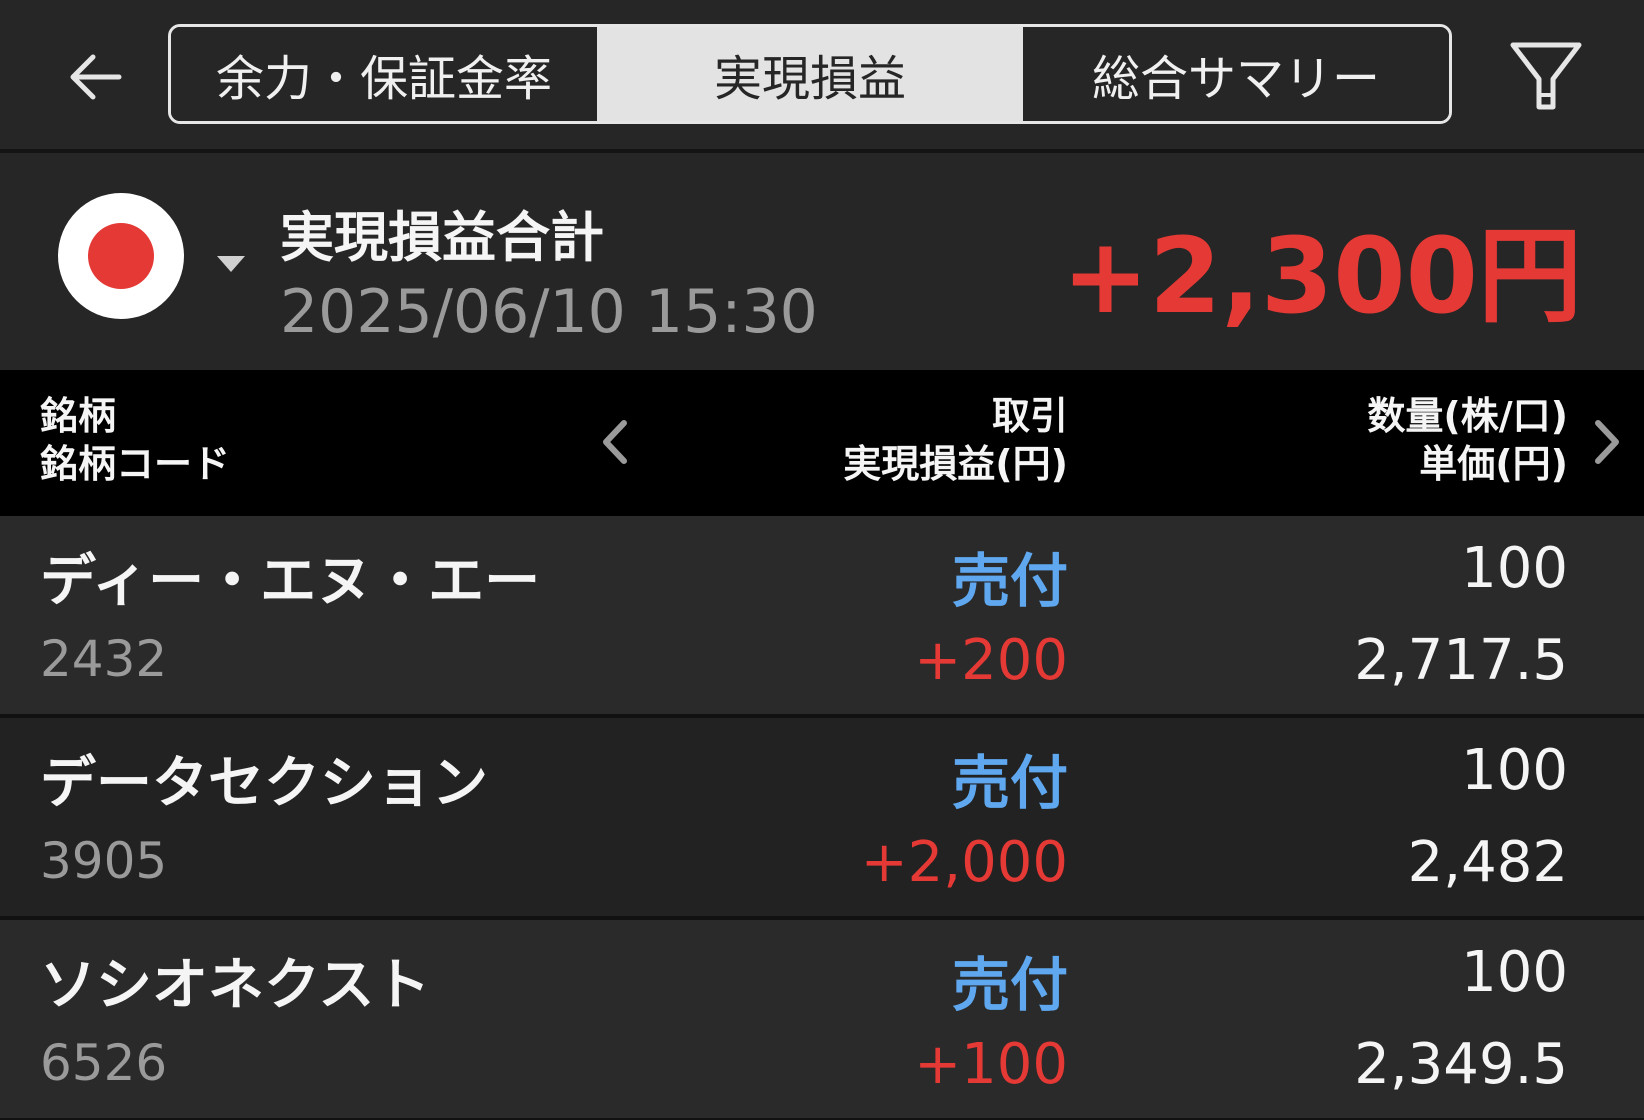 Image resolution: width=1644 pixels, height=1120 pixels. I want to click on tab-margin-rate: 余力・保証金率, so click(384, 74).